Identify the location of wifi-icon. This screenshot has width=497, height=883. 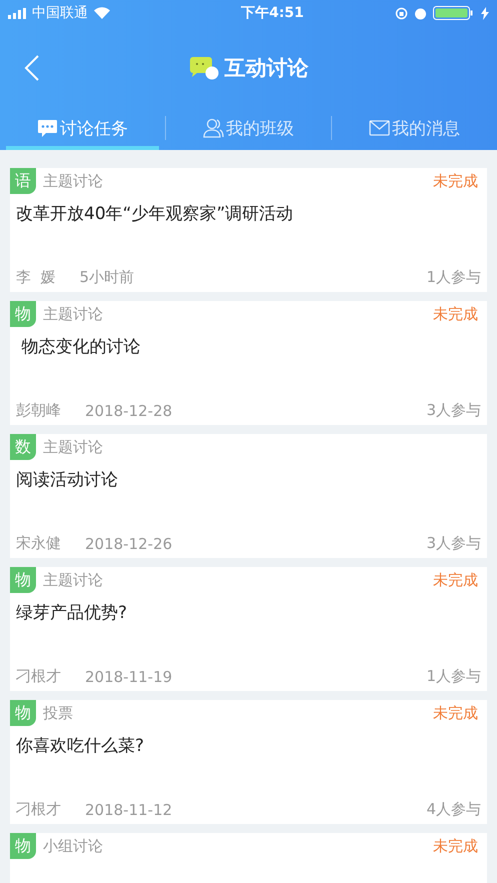
(102, 13).